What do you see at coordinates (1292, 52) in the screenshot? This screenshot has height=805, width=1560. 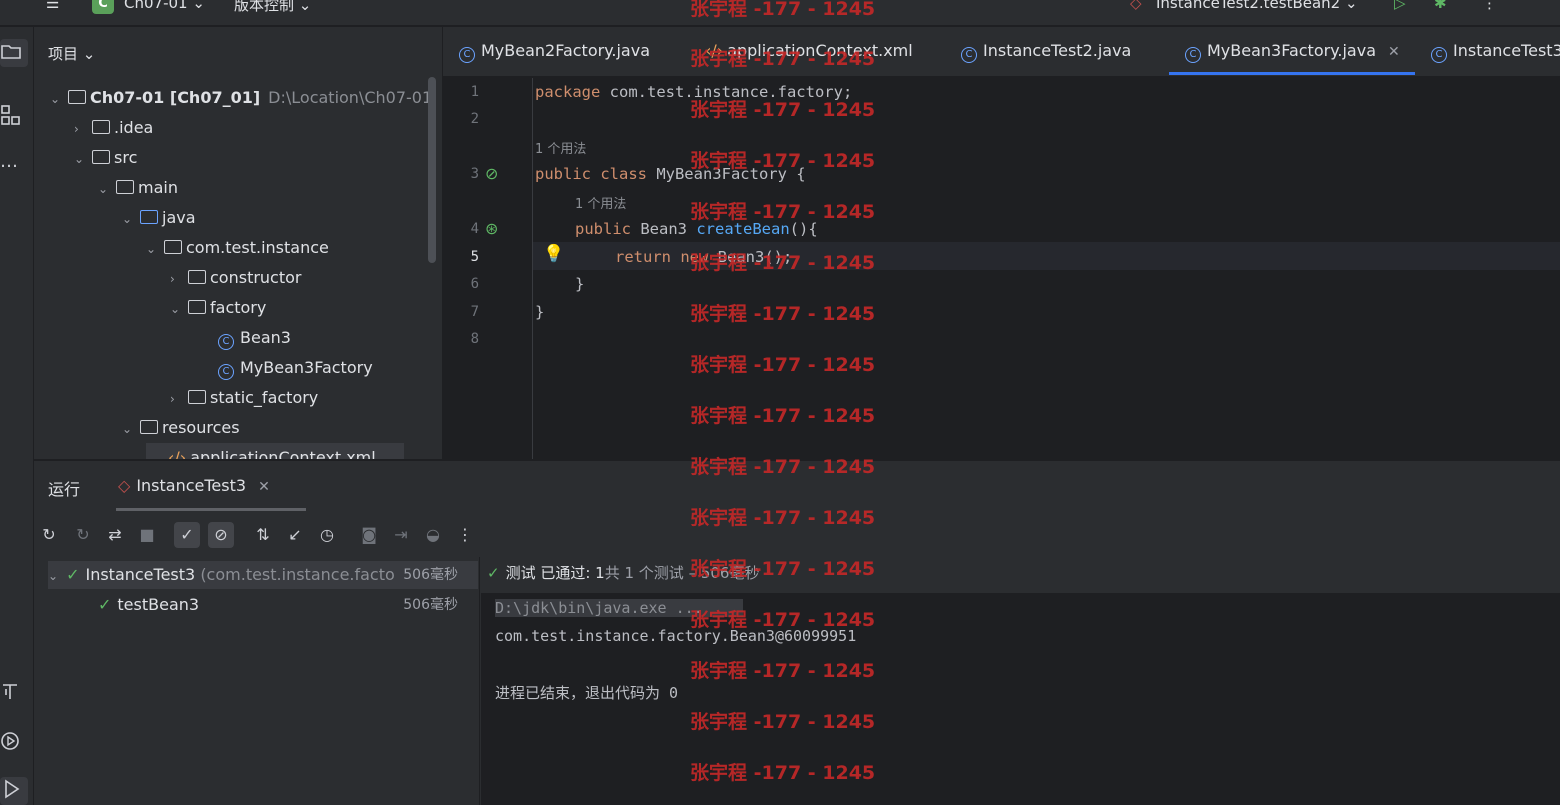 I see `tab-mybean3factory: C MyBean3Factory.java ✕` at bounding box center [1292, 52].